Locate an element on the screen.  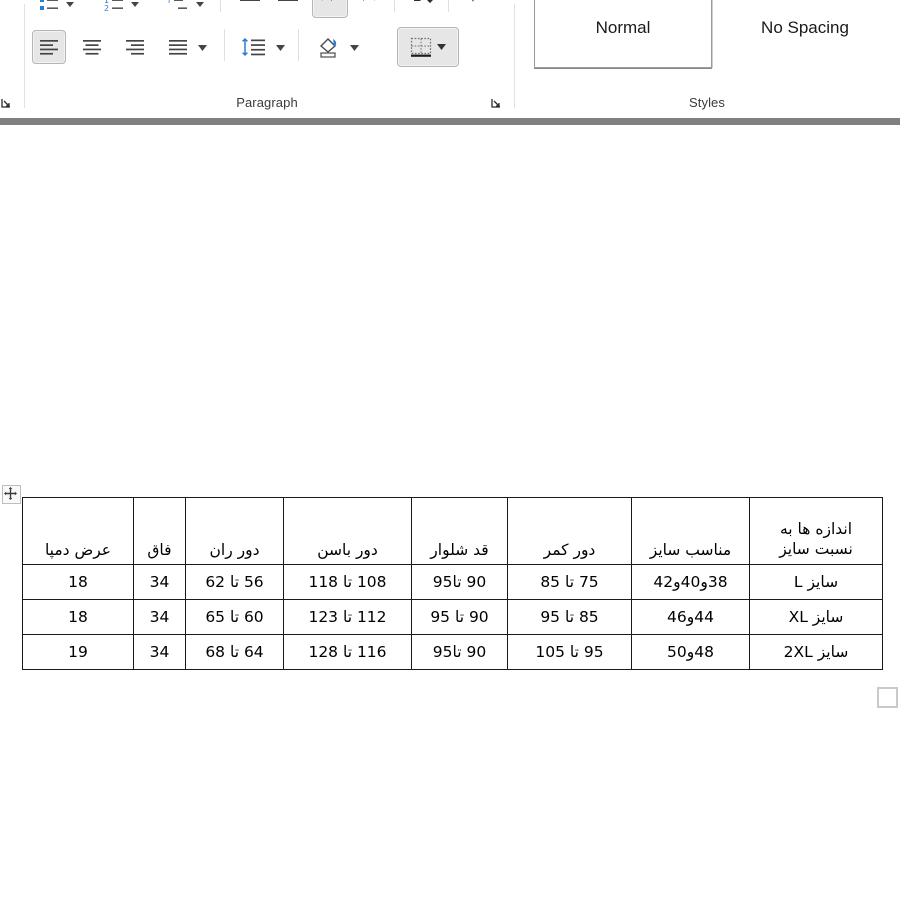
cell-waist: 75 تا 85 is located at coordinates (569, 582).